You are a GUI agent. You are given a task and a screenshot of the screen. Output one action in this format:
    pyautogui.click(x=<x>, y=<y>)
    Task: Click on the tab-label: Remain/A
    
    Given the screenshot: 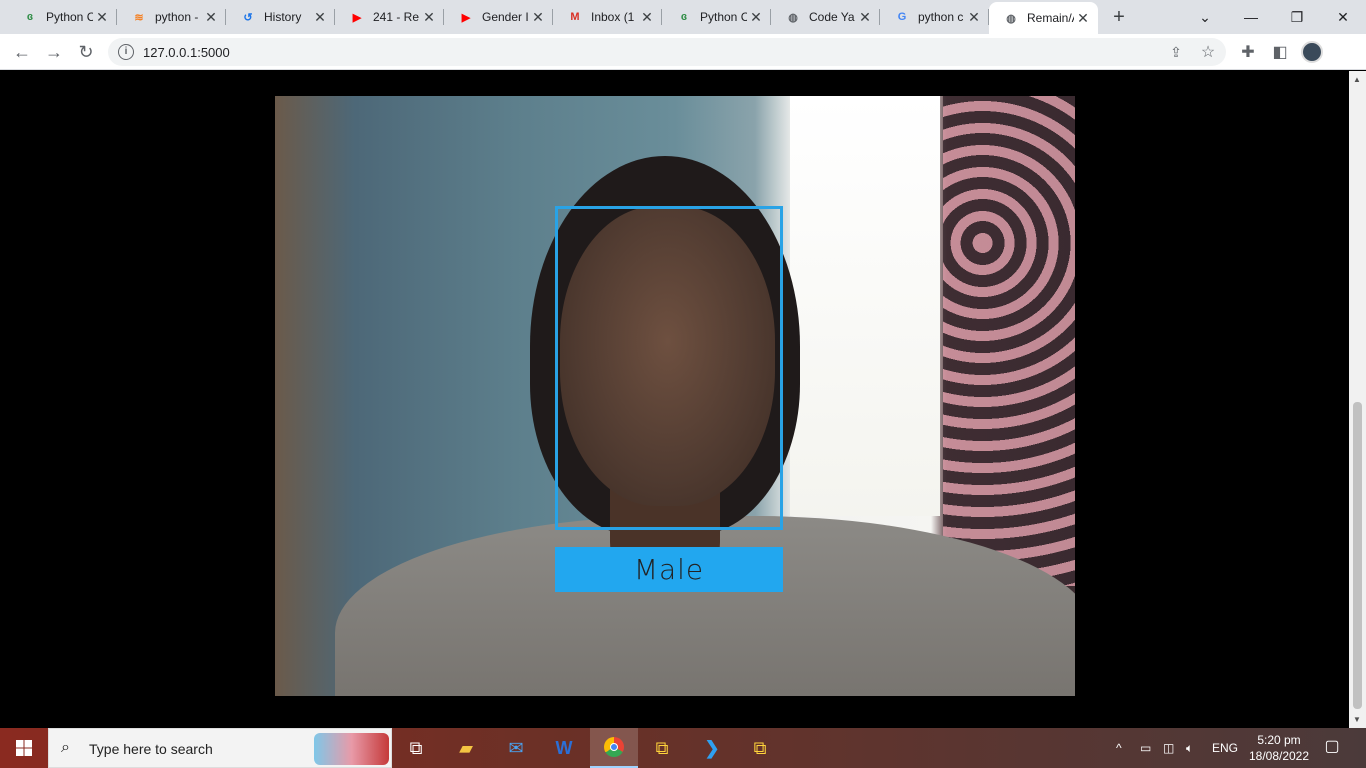 What is the action you would take?
    pyautogui.click(x=1050, y=18)
    